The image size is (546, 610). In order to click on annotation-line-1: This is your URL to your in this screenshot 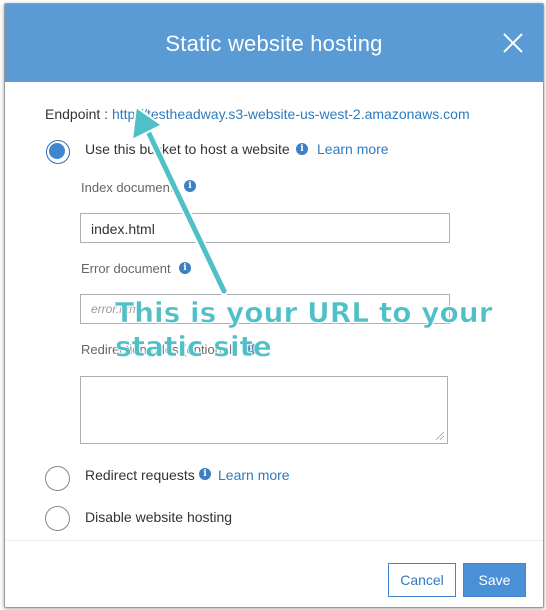, I will do `click(304, 313)`.